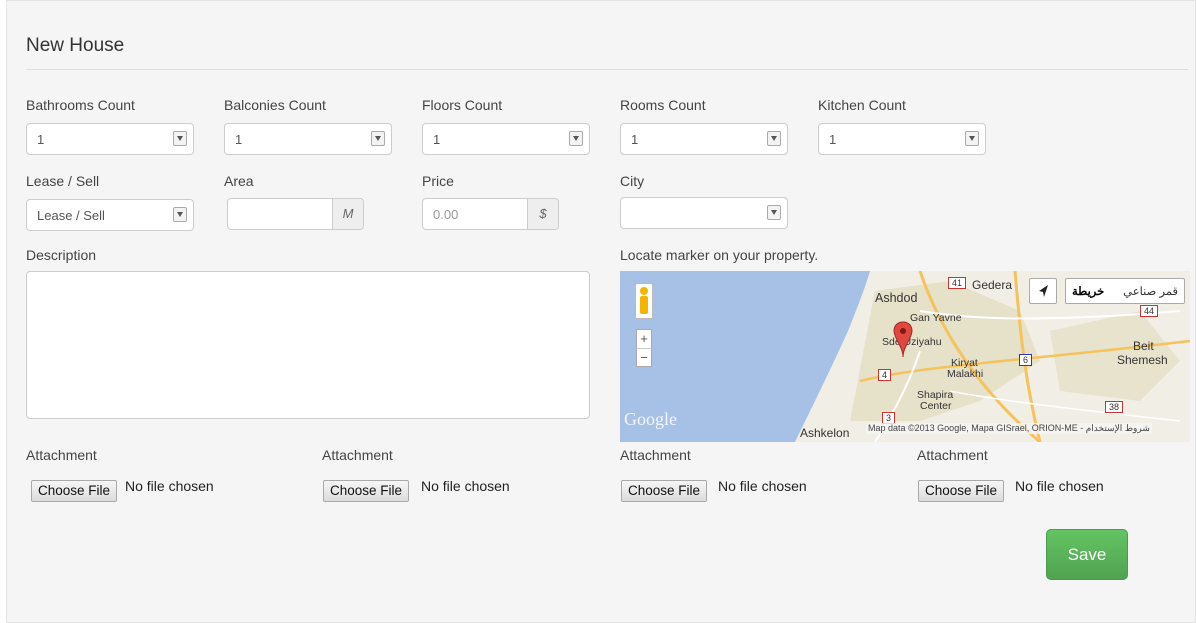  I want to click on price-currency-addon: $, so click(542, 214).